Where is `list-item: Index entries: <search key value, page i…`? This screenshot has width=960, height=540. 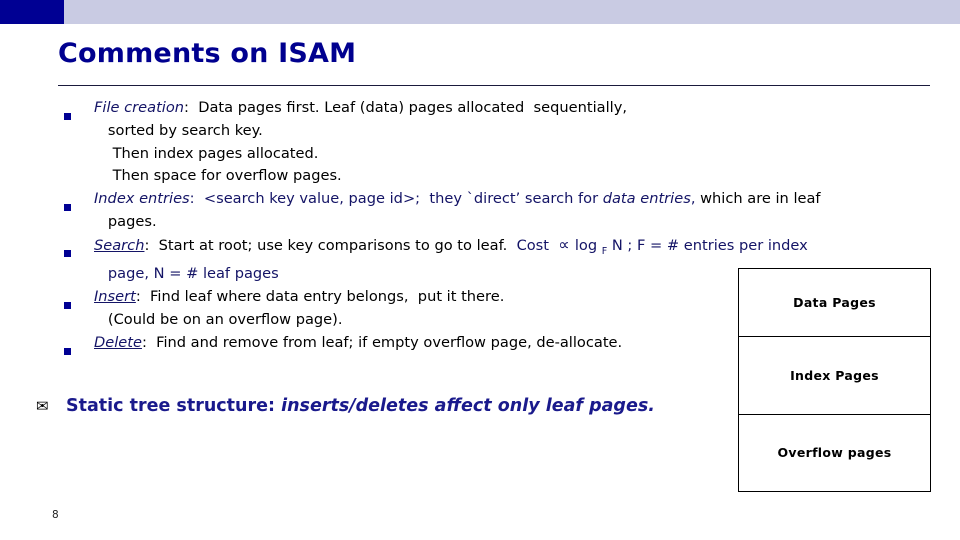 list-item: Index entries: <search key value, page i… is located at coordinates (479, 211).